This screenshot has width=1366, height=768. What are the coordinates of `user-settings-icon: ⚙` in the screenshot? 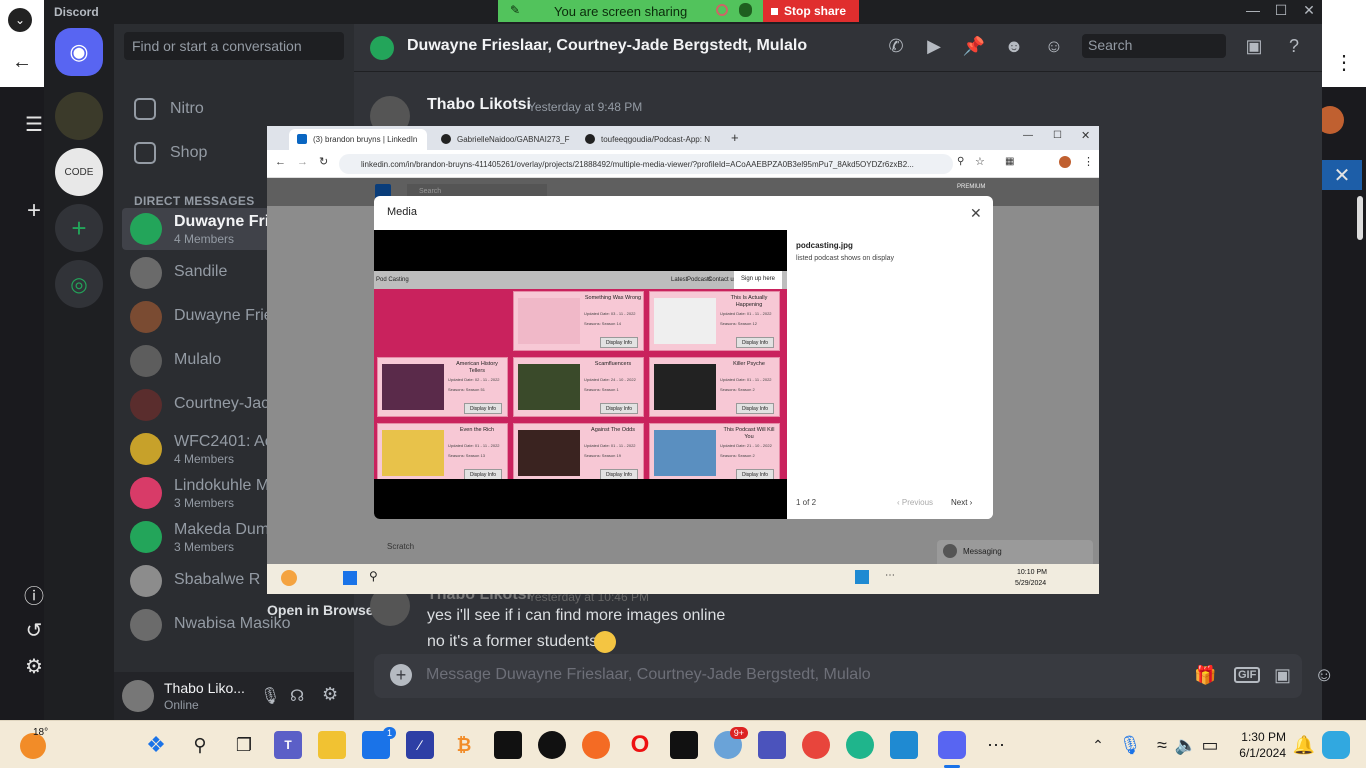 It's located at (330, 694).